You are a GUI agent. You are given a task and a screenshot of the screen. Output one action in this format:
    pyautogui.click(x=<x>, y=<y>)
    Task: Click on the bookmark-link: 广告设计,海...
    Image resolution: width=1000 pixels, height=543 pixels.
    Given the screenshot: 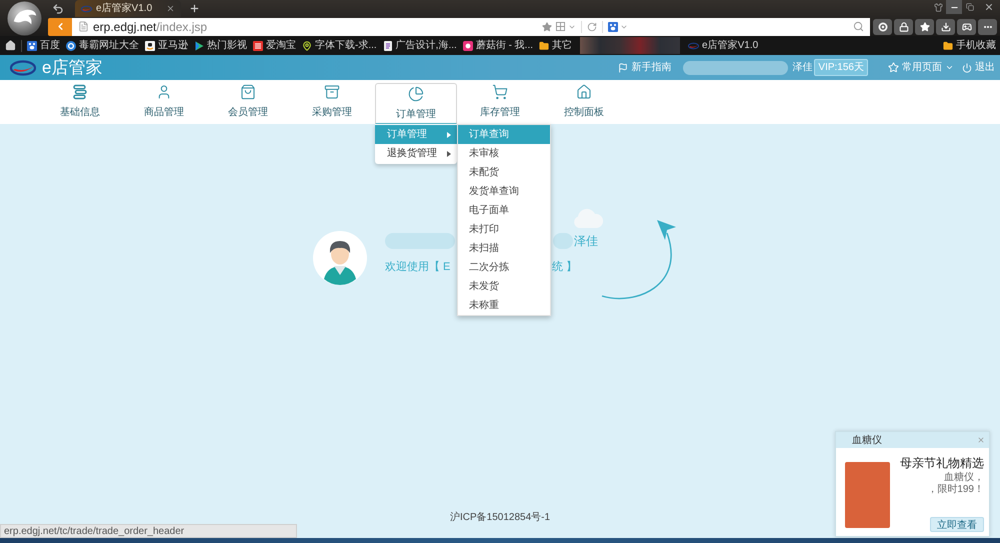 What is the action you would take?
    pyautogui.click(x=419, y=45)
    